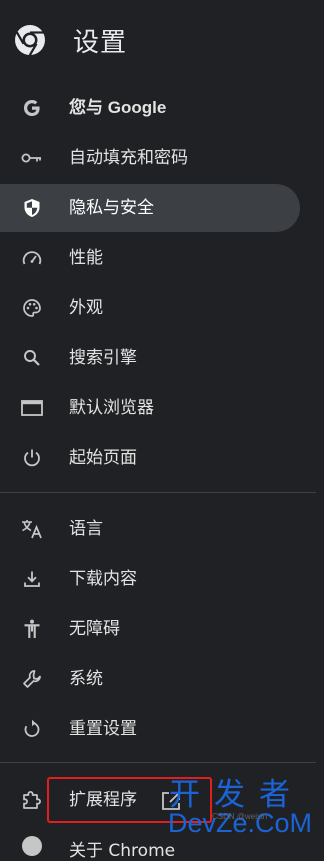 This screenshot has width=324, height=861. Describe the element at coordinates (94, 629) in the screenshot. I see `nav-item-label: 无障碍` at that location.